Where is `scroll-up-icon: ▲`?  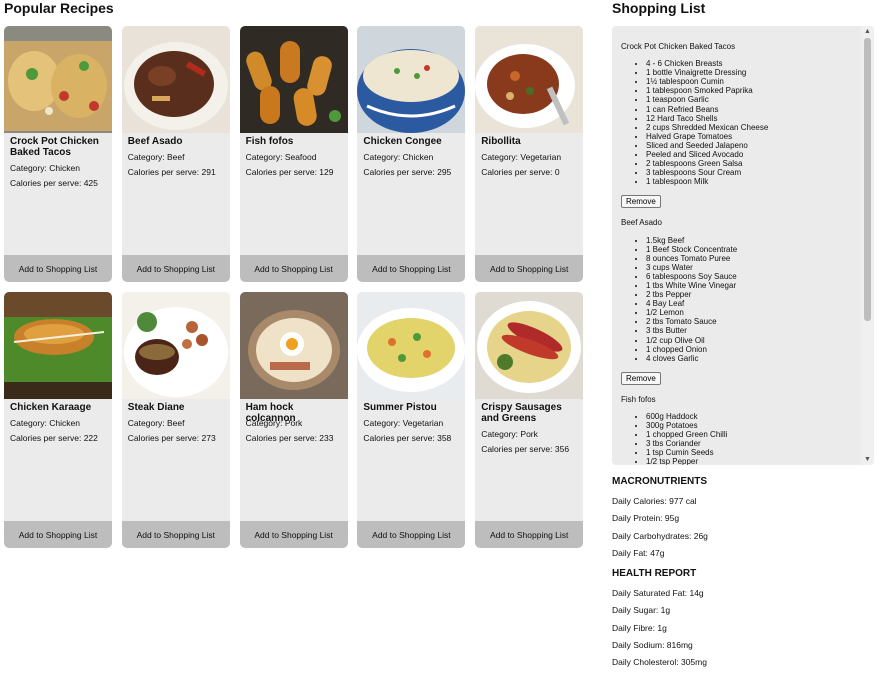 scroll-up-icon: ▲ is located at coordinates (867, 31).